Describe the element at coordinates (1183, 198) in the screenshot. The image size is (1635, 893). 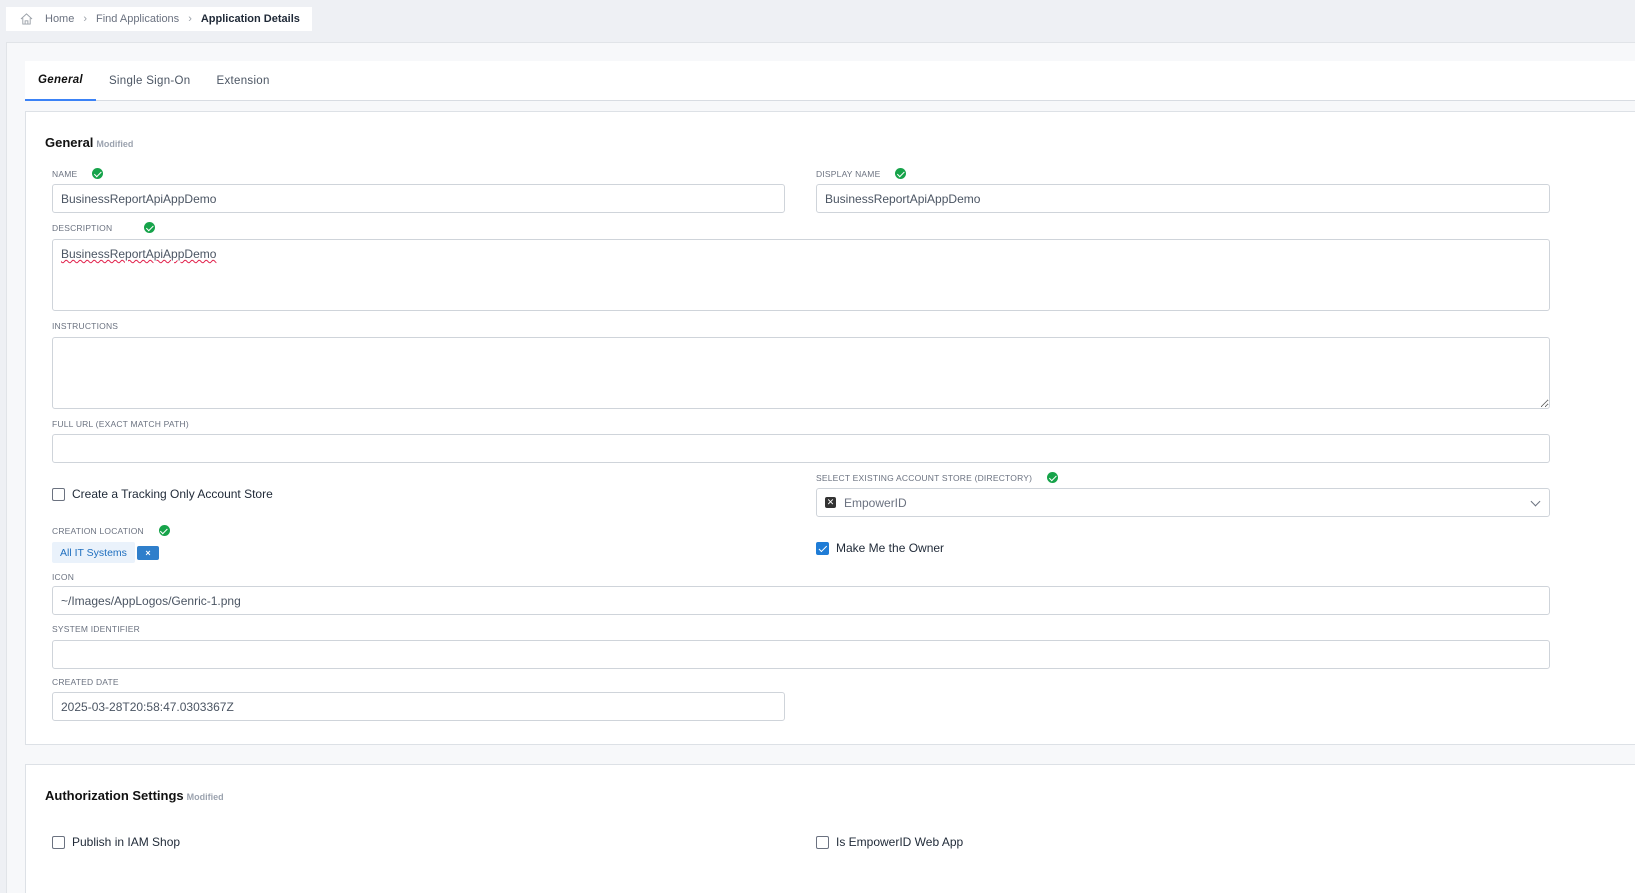
I see `display-name-input` at that location.